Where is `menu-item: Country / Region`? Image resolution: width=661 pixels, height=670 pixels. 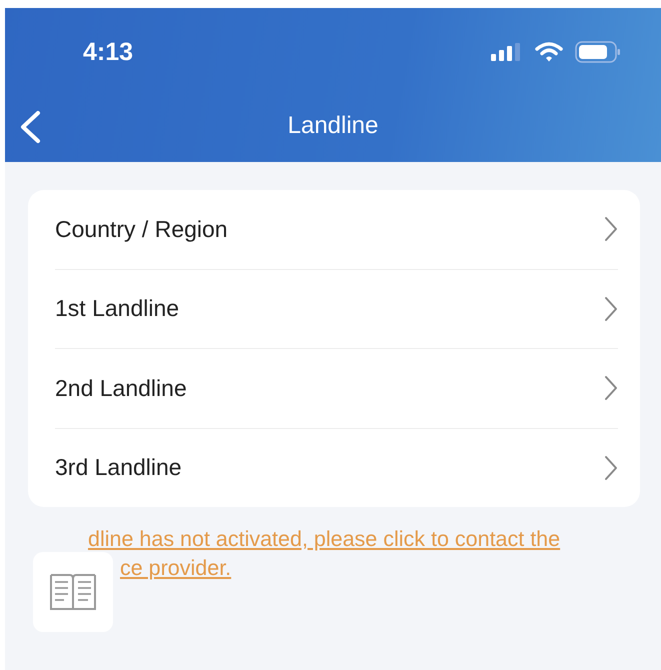
menu-item: Country / Region is located at coordinates (141, 229).